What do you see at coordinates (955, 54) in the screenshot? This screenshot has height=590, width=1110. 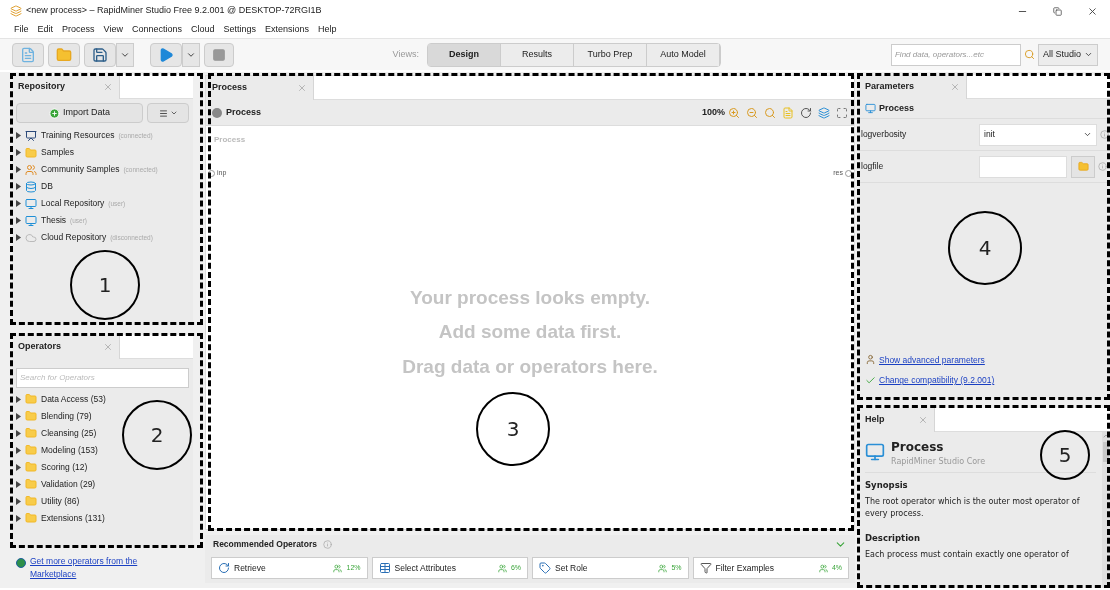 I see `search-field: Find data, operators...etc` at bounding box center [955, 54].